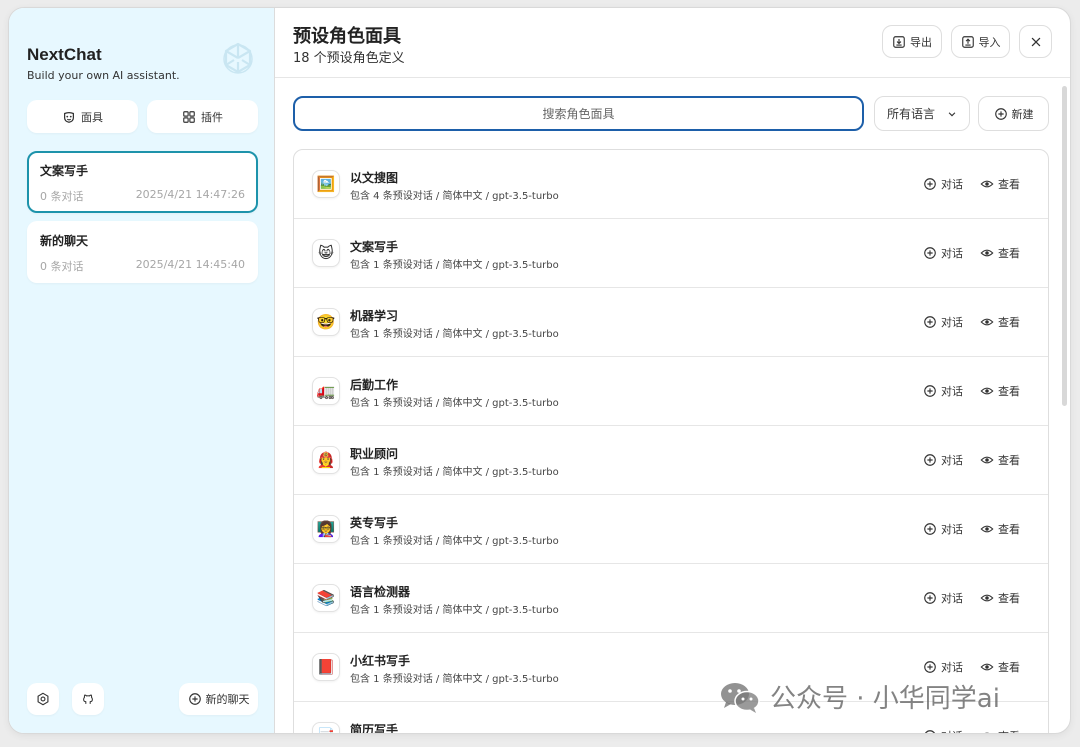 This screenshot has width=1080, height=747. I want to click on github-icon, so click(88, 699).